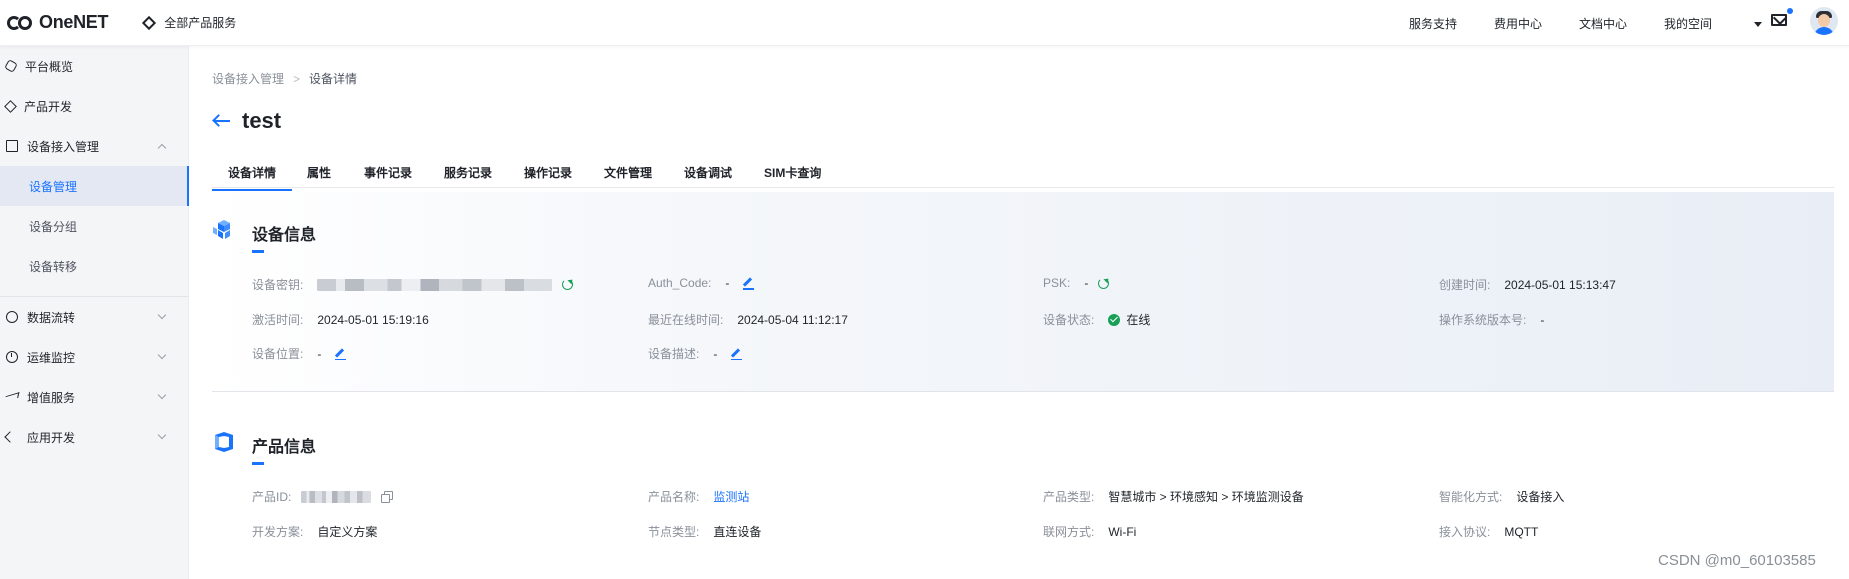 The width and height of the screenshot is (1849, 579). I want to click on device-link-icon, so click(12, 146).